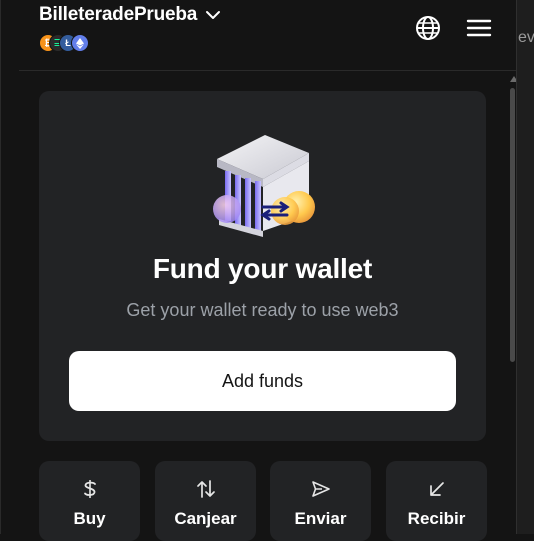  I want to click on bank-with-coins-illustration, so click(264, 186).